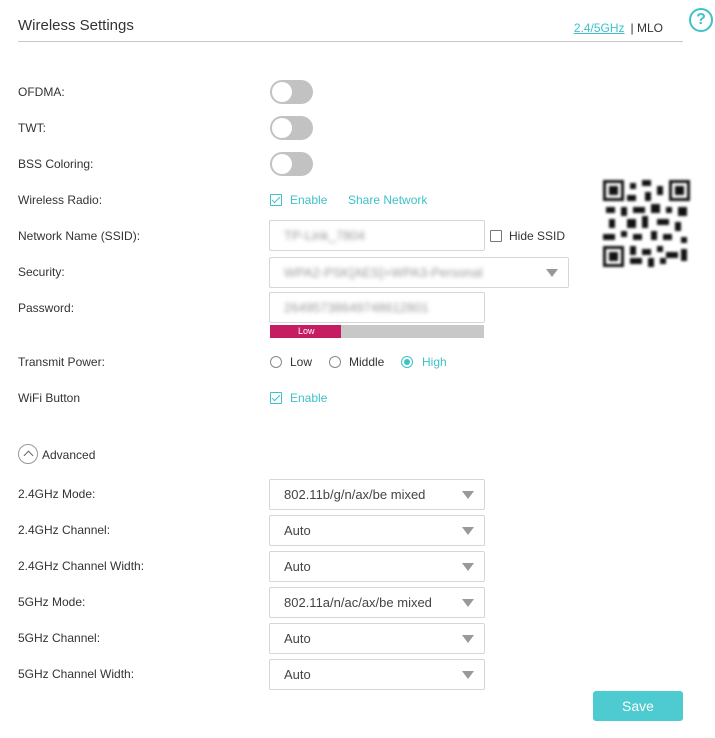  Describe the element at coordinates (61, 362) in the screenshot. I see `transmit-power-label: Transmit Power:` at that location.